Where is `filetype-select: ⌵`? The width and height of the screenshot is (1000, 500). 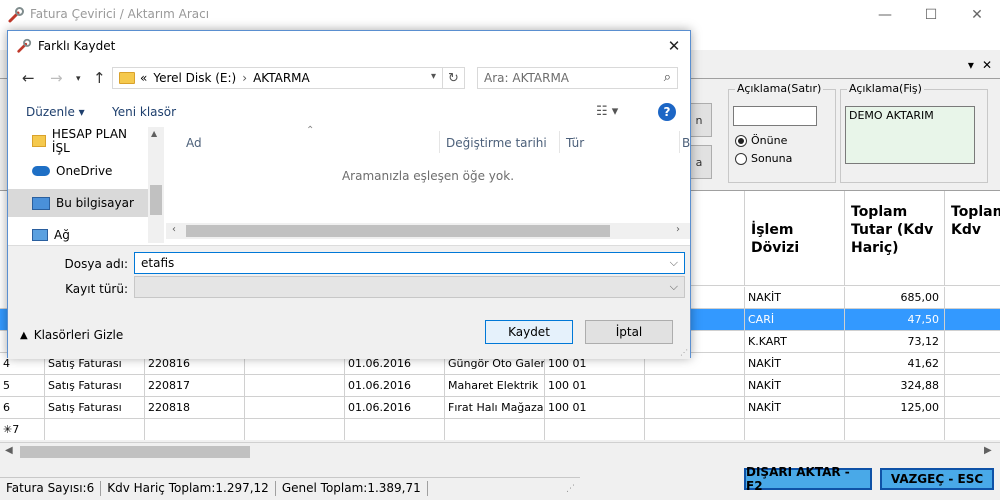
filetype-select: ⌵ is located at coordinates (409, 287).